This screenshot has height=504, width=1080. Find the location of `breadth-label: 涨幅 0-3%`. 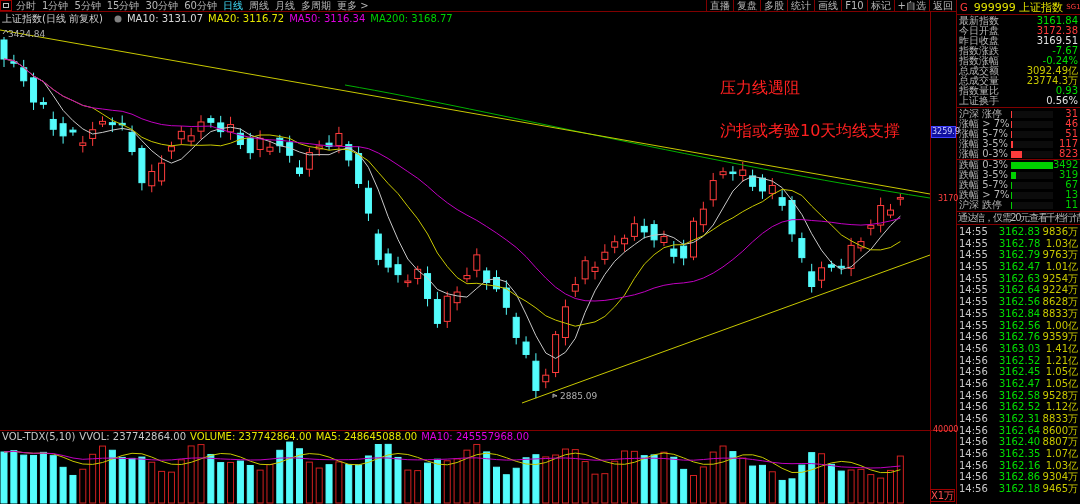

breadth-label: 涨幅 0-3% is located at coordinates (984, 154).